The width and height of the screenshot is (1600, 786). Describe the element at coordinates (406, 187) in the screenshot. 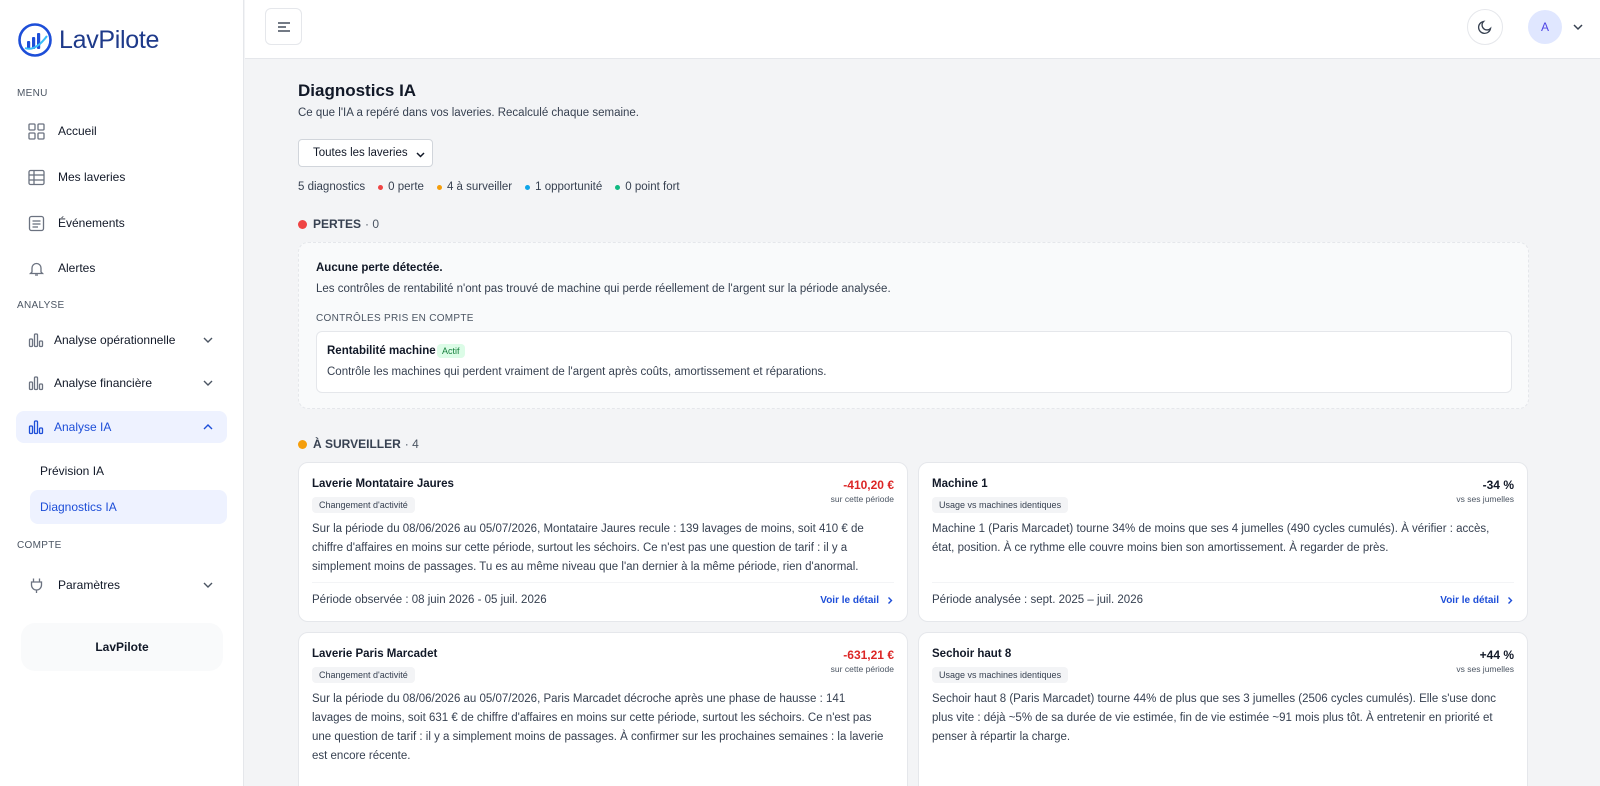

I see `summary-loss: 0 perte` at that location.